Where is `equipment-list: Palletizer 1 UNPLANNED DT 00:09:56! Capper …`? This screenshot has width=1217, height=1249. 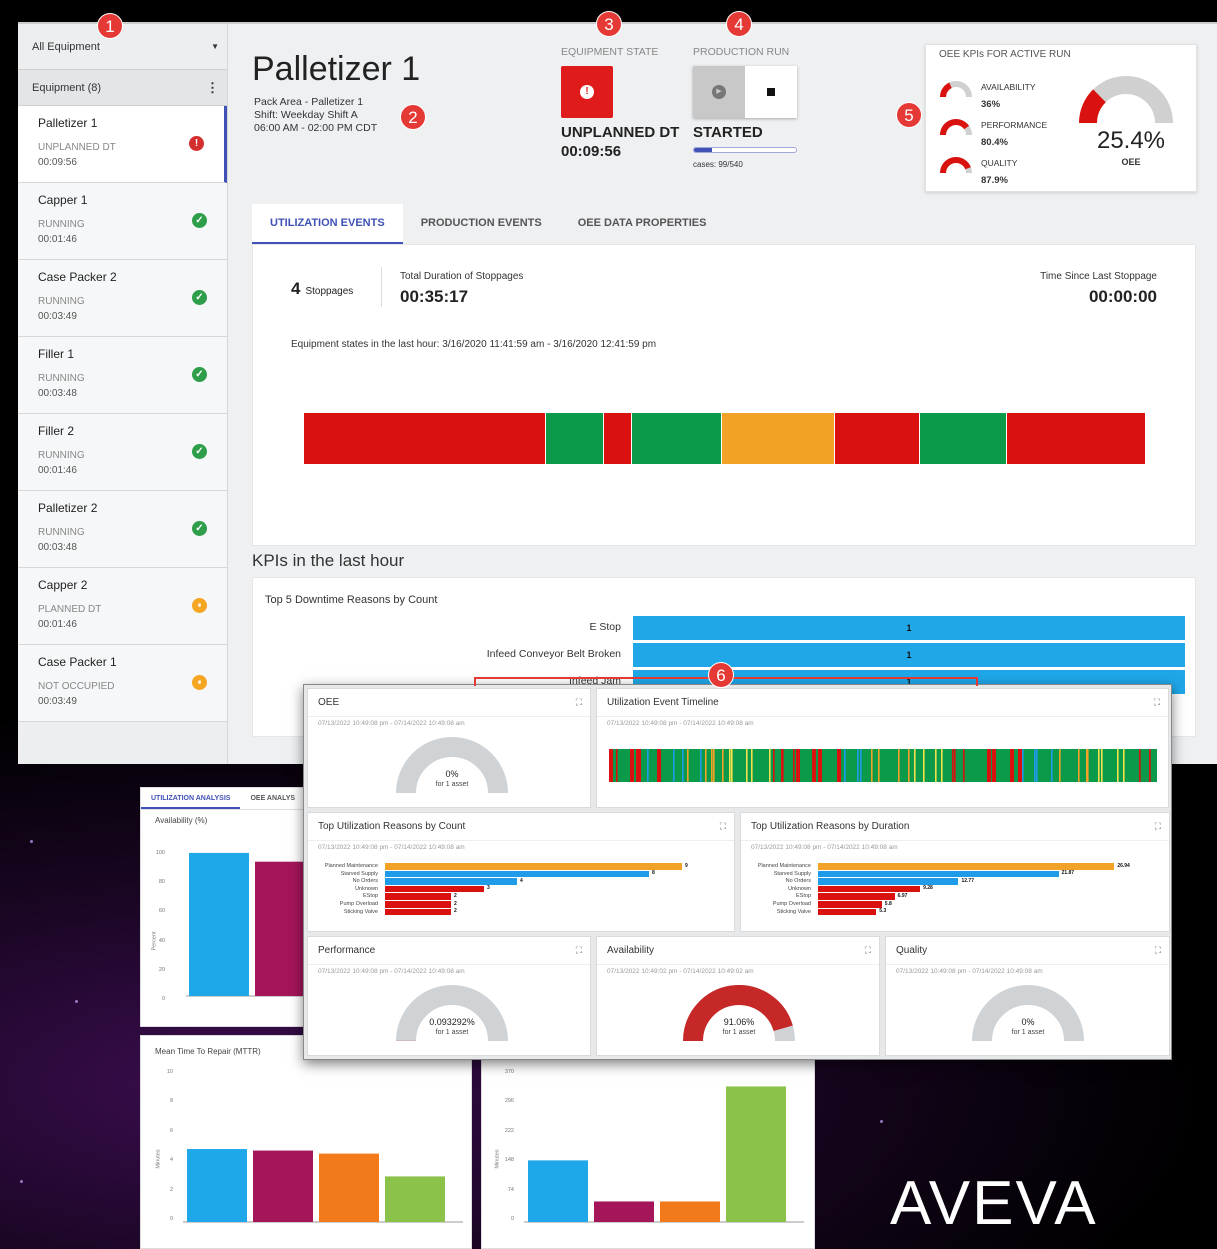 equipment-list: Palletizer 1 UNPLANNED DT 00:09:56! Capper … is located at coordinates (122, 414).